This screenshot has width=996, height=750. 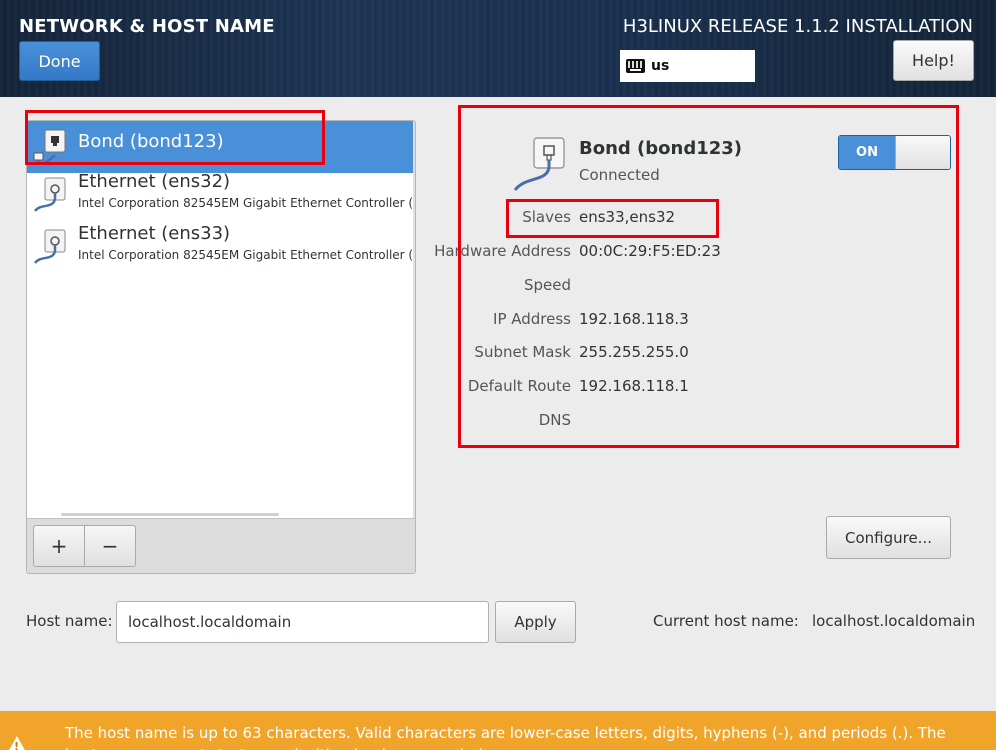 I want to click on property-label-ip-address: IP Address, so click(x=532, y=319).